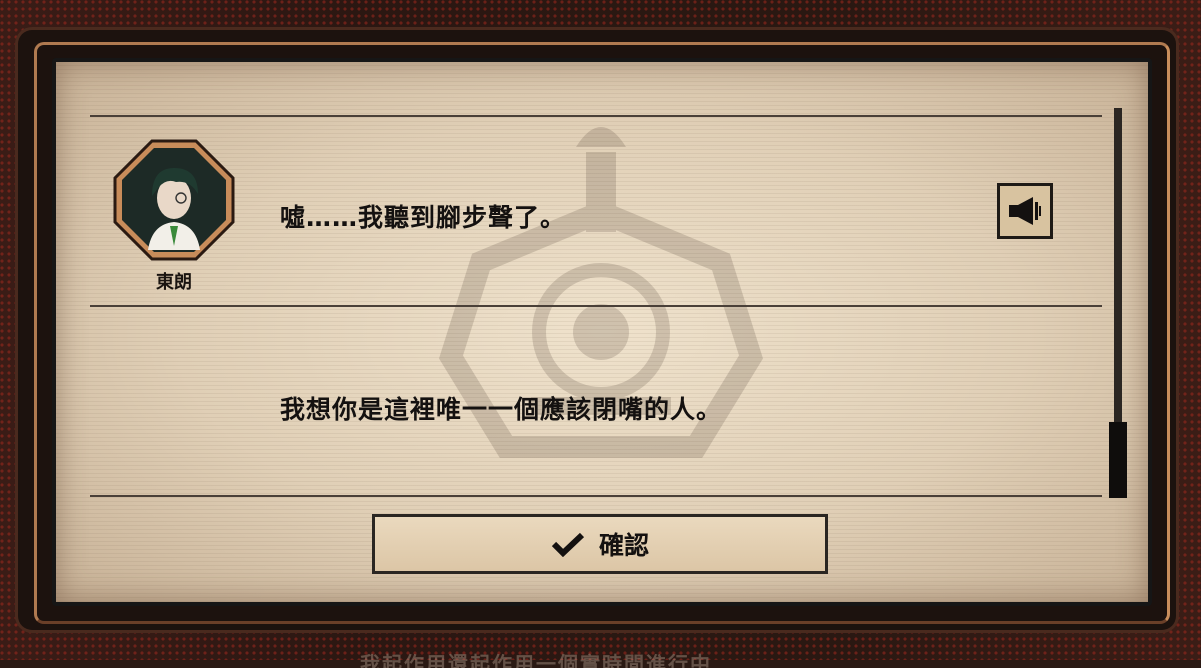 The height and width of the screenshot is (668, 1201). I want to click on character-avatar, so click(174, 200).